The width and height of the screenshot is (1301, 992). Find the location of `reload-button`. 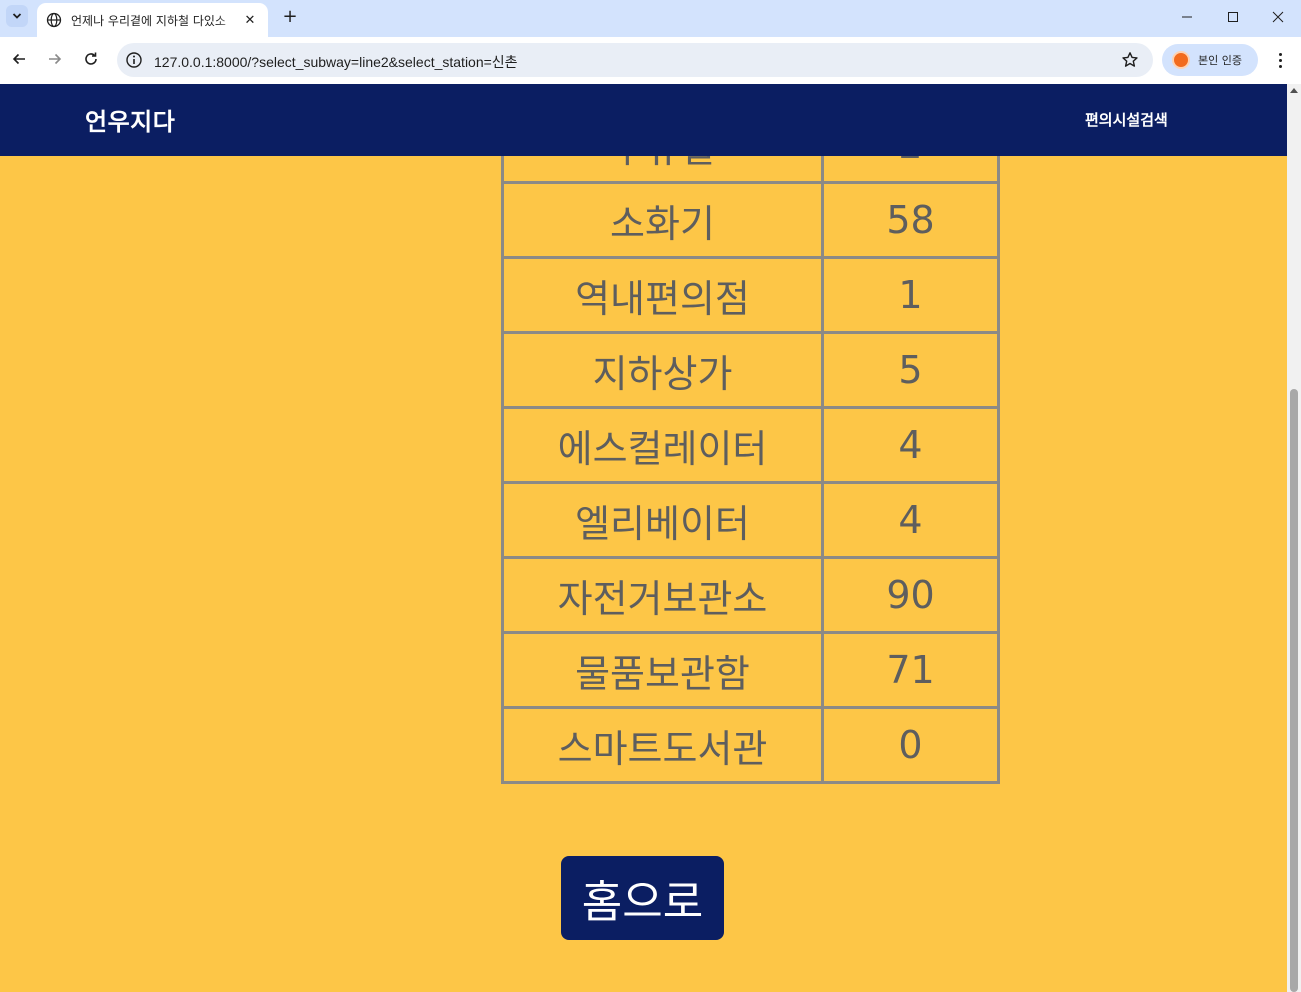

reload-button is located at coordinates (91, 59).